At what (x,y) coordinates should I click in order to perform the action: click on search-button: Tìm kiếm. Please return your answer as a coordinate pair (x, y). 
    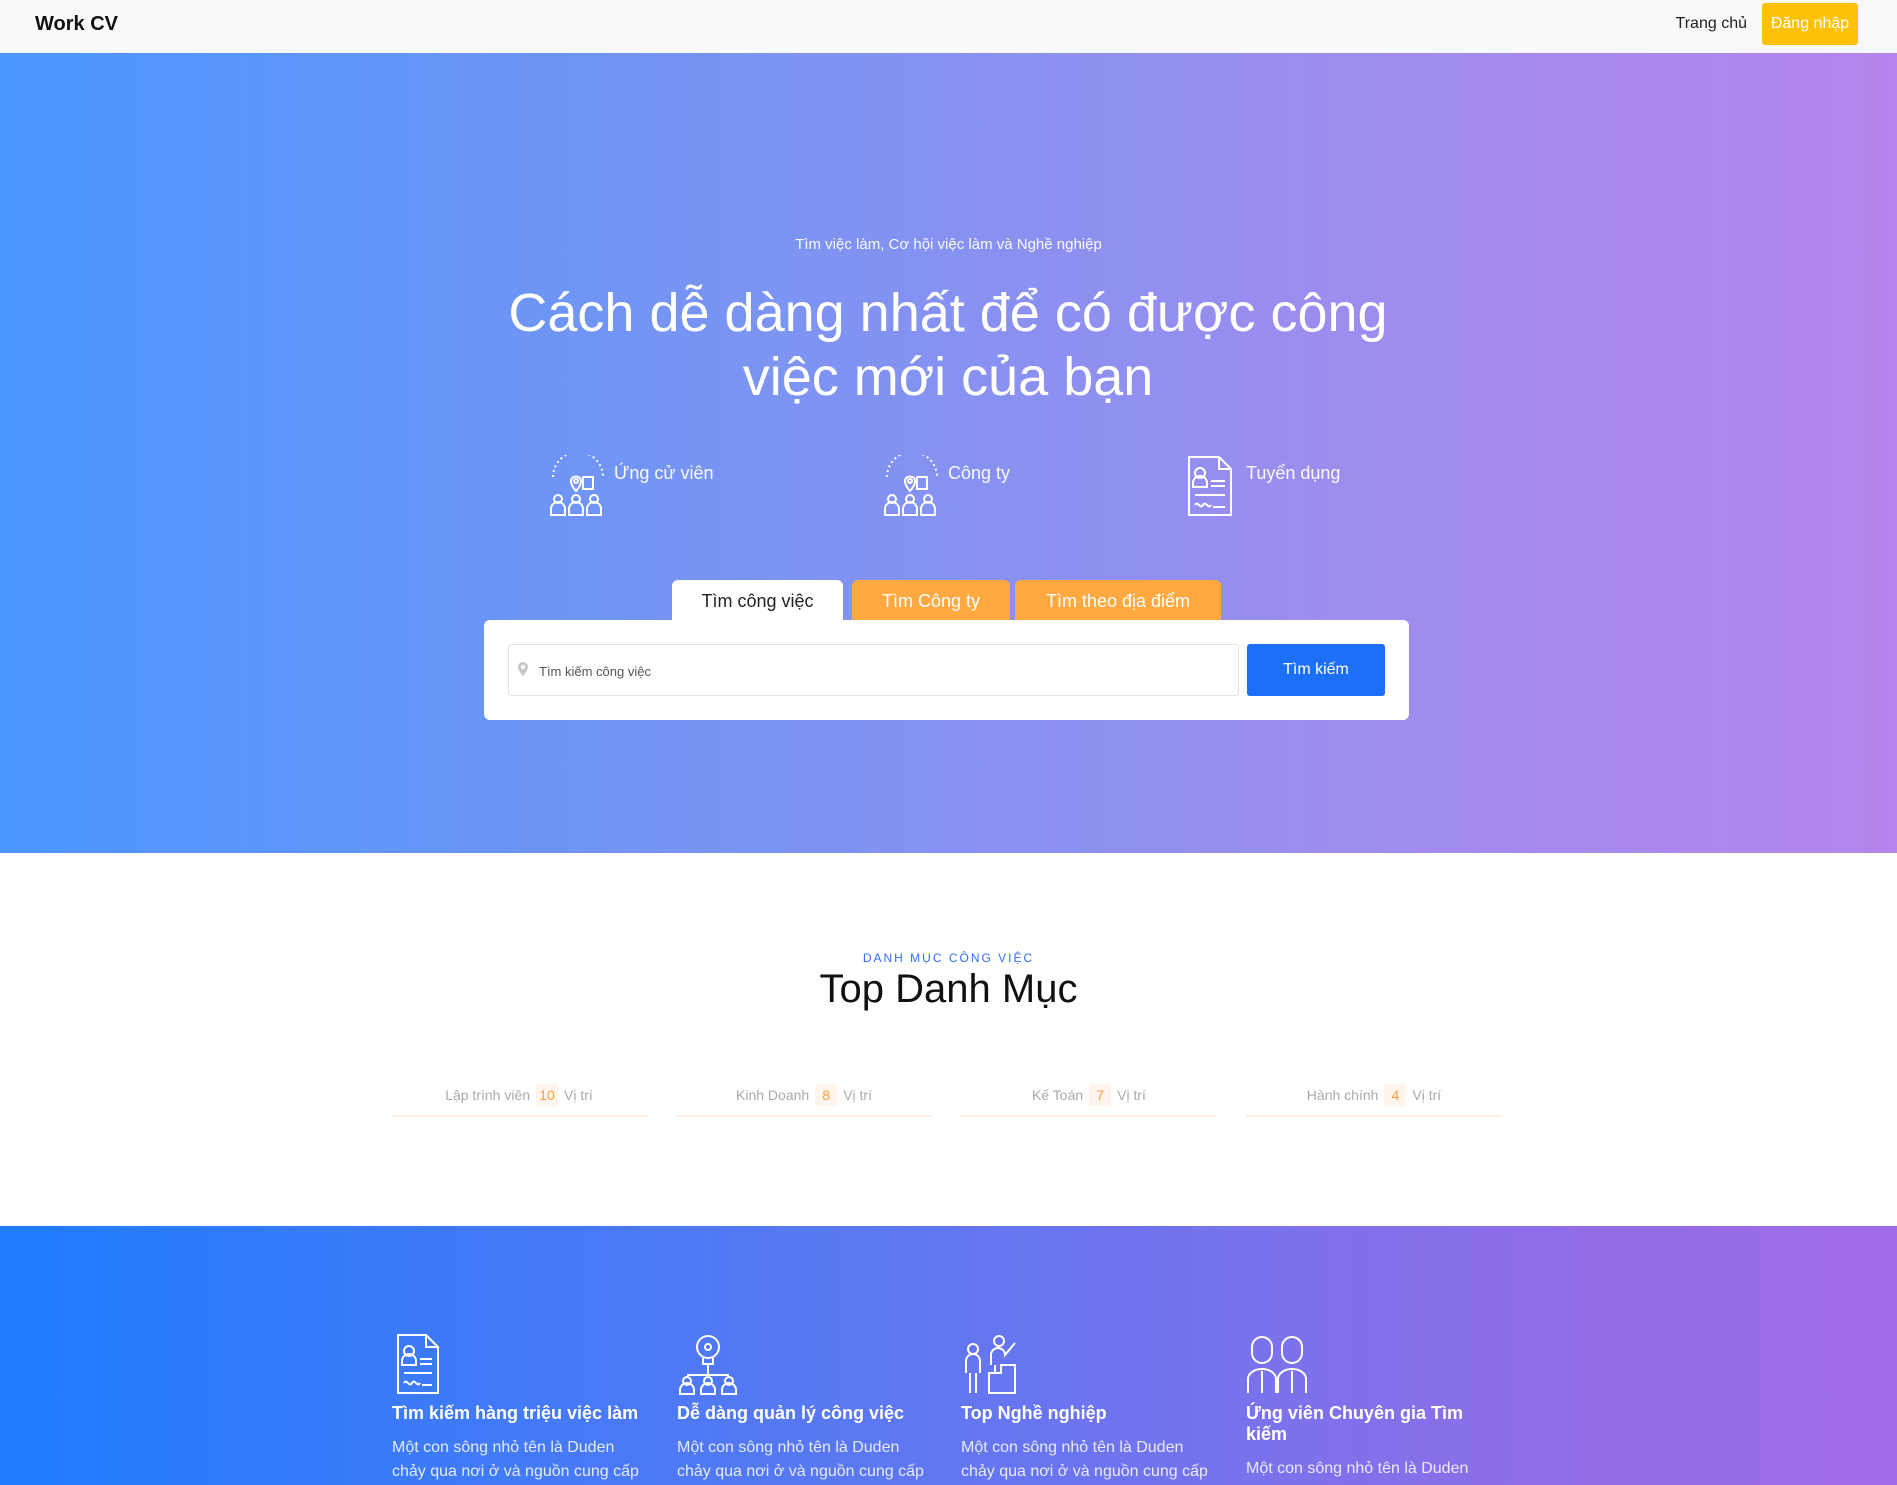
    Looking at the image, I should click on (1316, 670).